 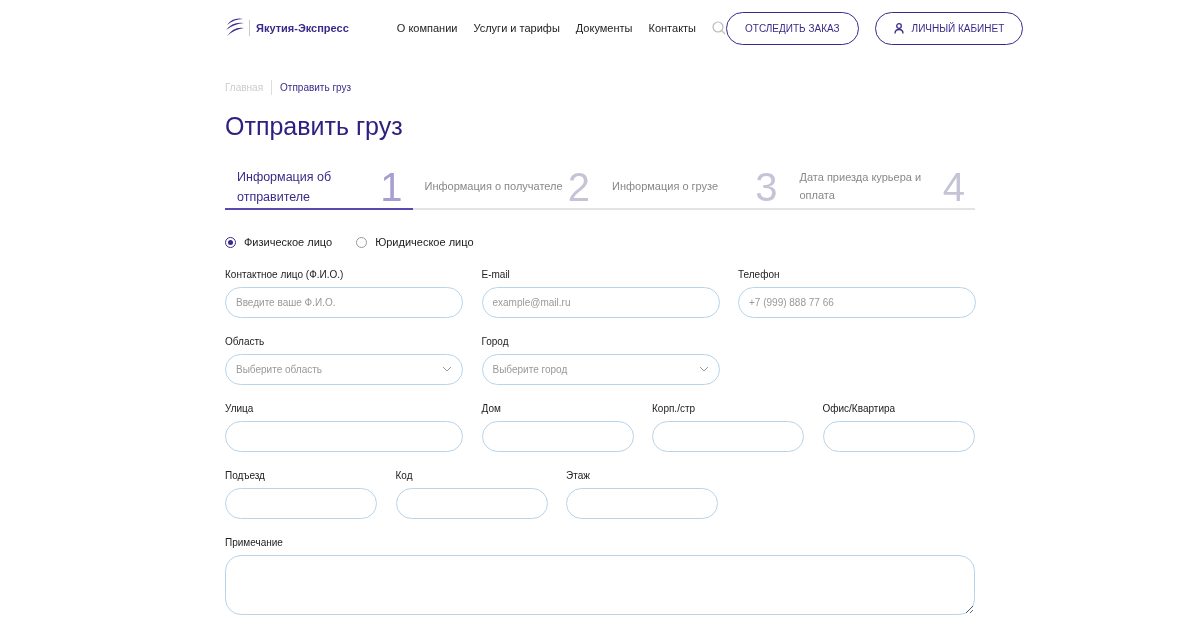 I want to click on field-label: Подъезд, so click(x=245, y=475).